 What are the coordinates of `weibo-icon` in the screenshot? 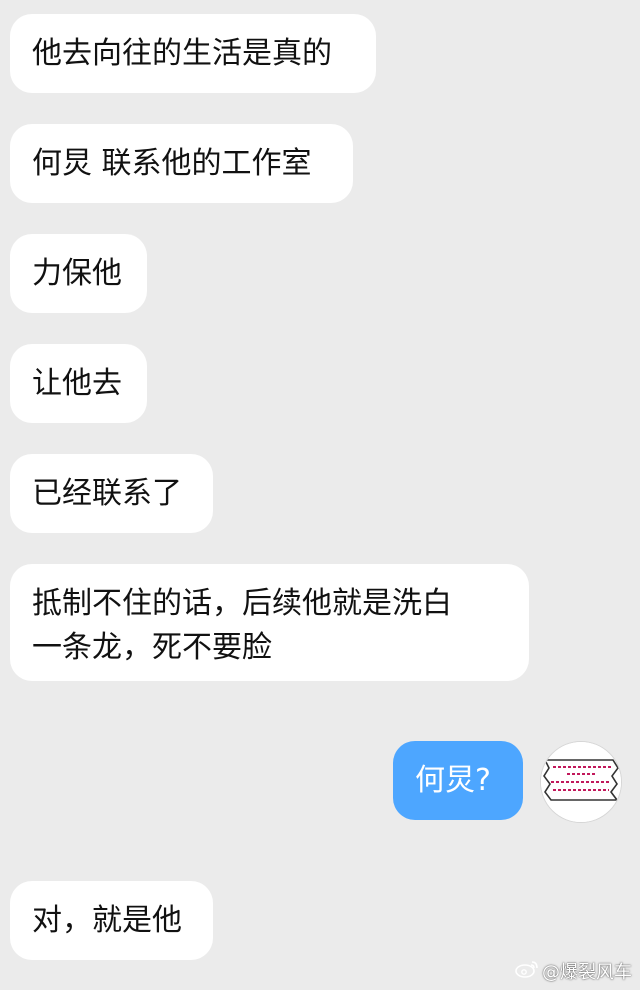 It's located at (527, 971).